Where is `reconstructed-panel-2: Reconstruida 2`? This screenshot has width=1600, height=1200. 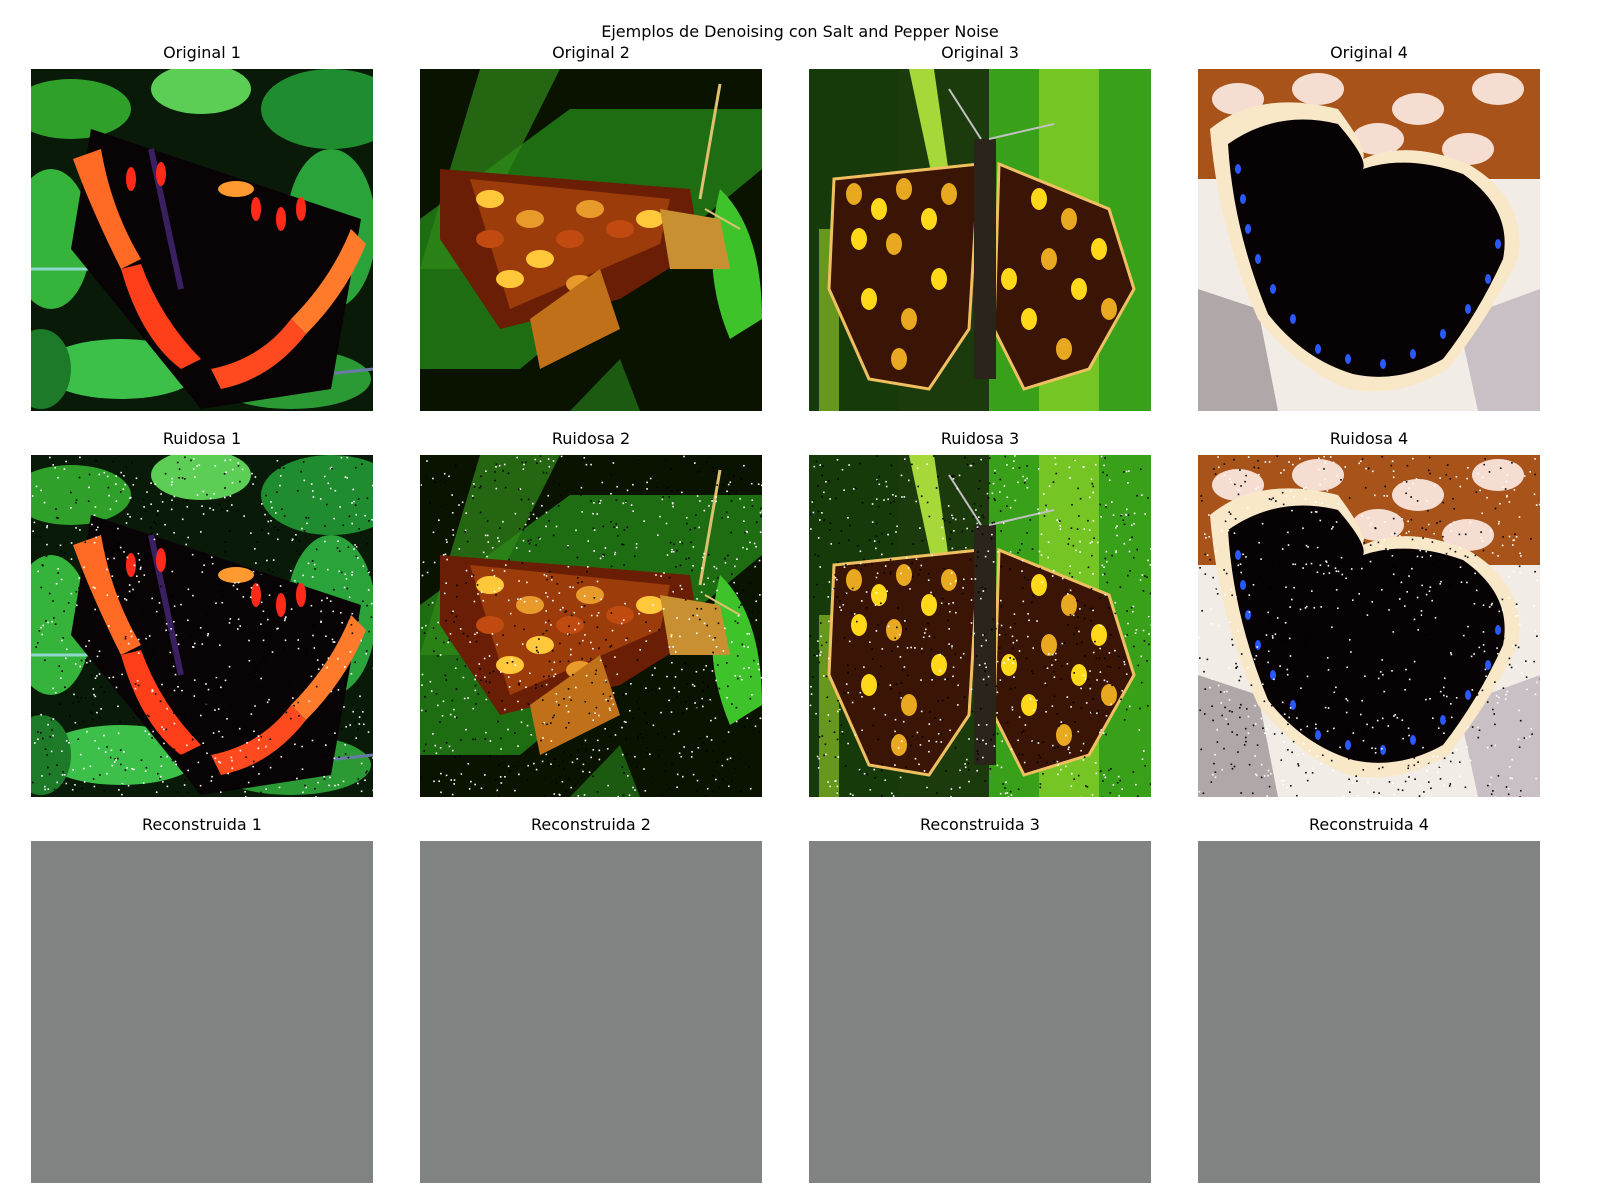 reconstructed-panel-2: Reconstruida 2 is located at coordinates (591, 999).